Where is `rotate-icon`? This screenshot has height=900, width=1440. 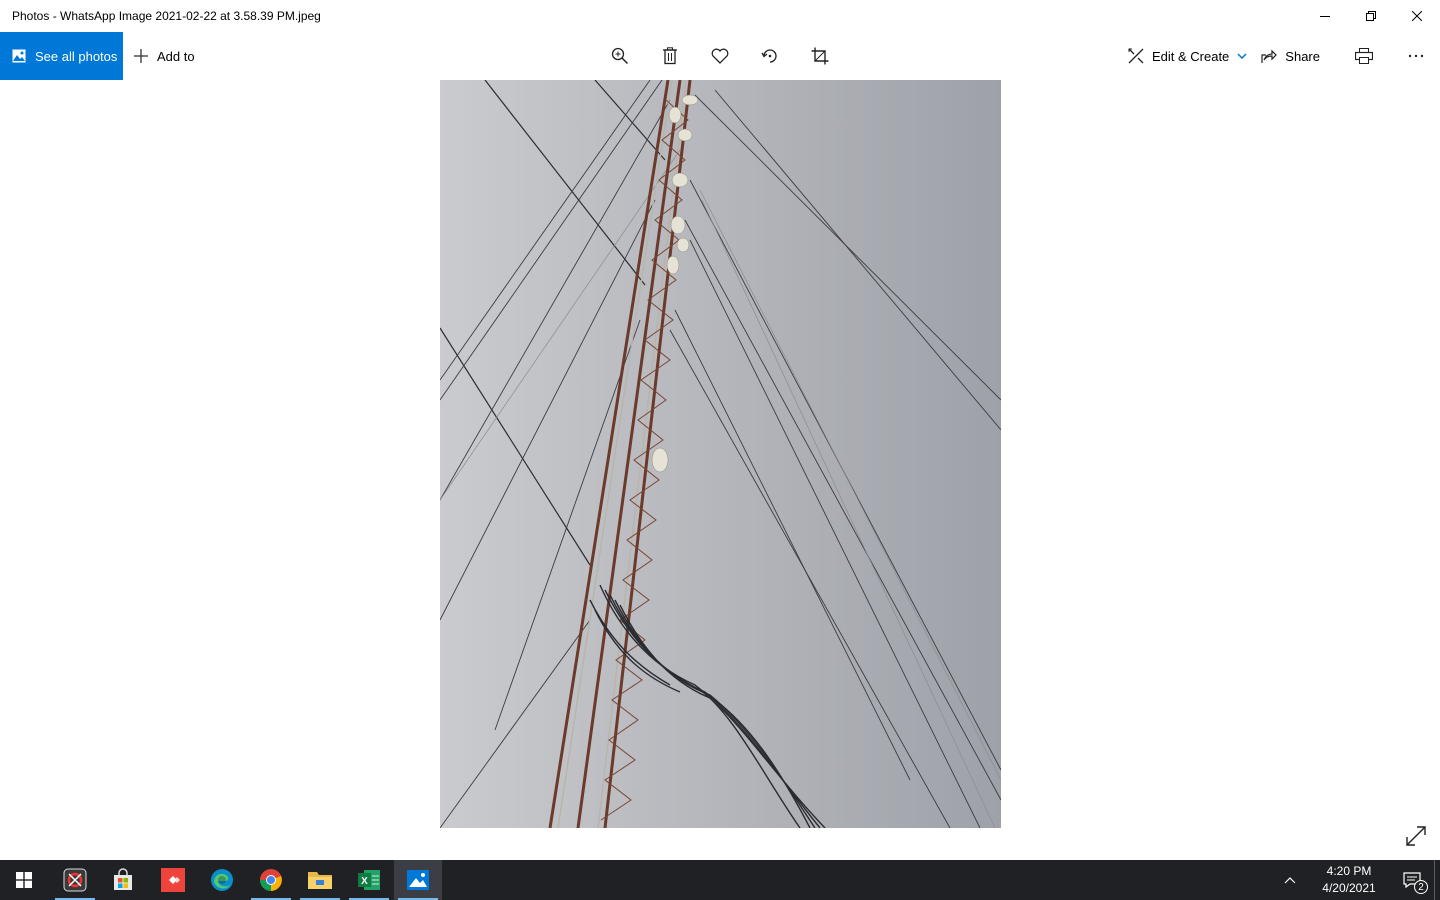 rotate-icon is located at coordinates (769, 56).